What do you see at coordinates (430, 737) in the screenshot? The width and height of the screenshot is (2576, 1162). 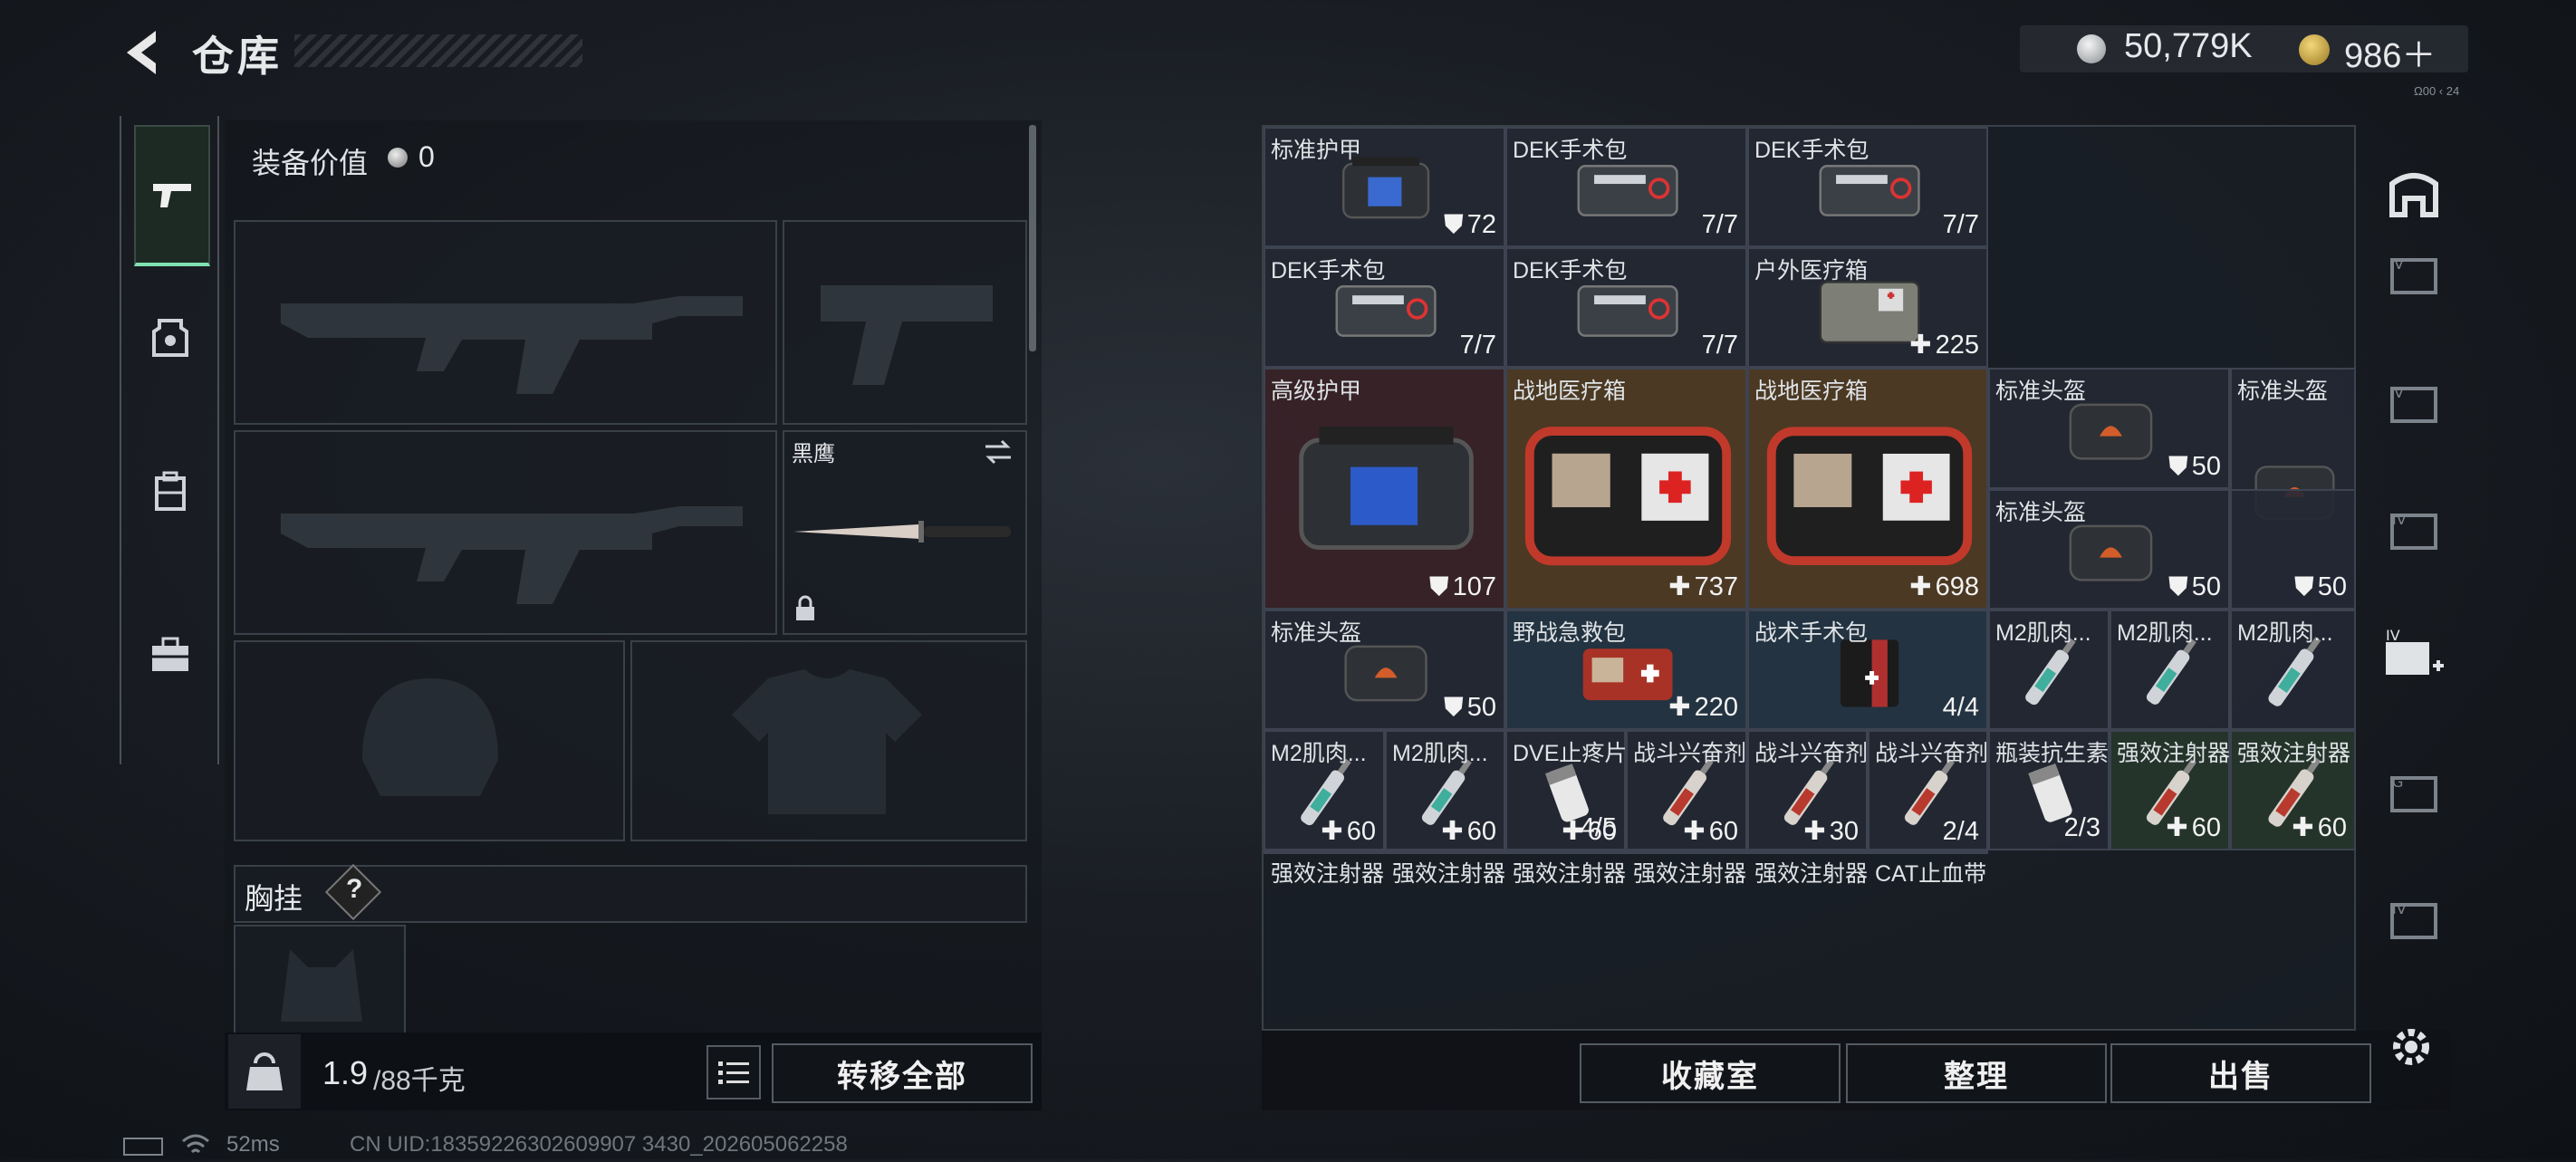 I see `helmet-silhouette-icon` at bounding box center [430, 737].